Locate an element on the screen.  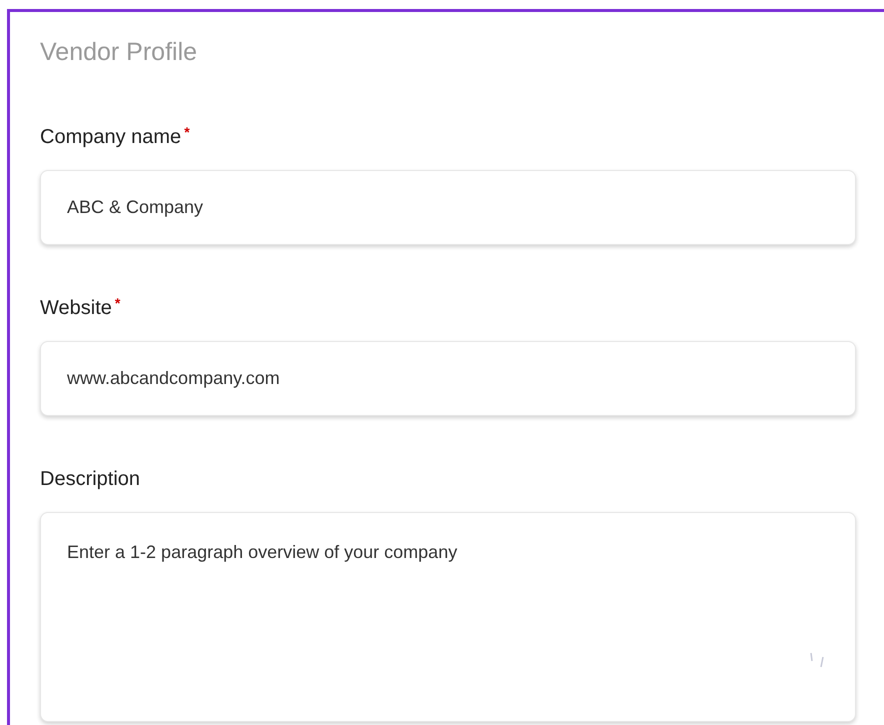
field-label: Website is located at coordinates (76, 308).